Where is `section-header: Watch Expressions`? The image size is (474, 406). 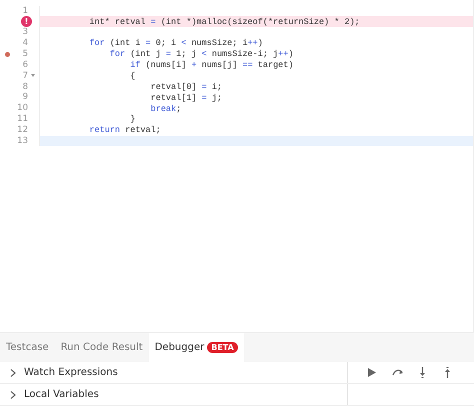 section-header: Watch Expressions is located at coordinates (59, 372).